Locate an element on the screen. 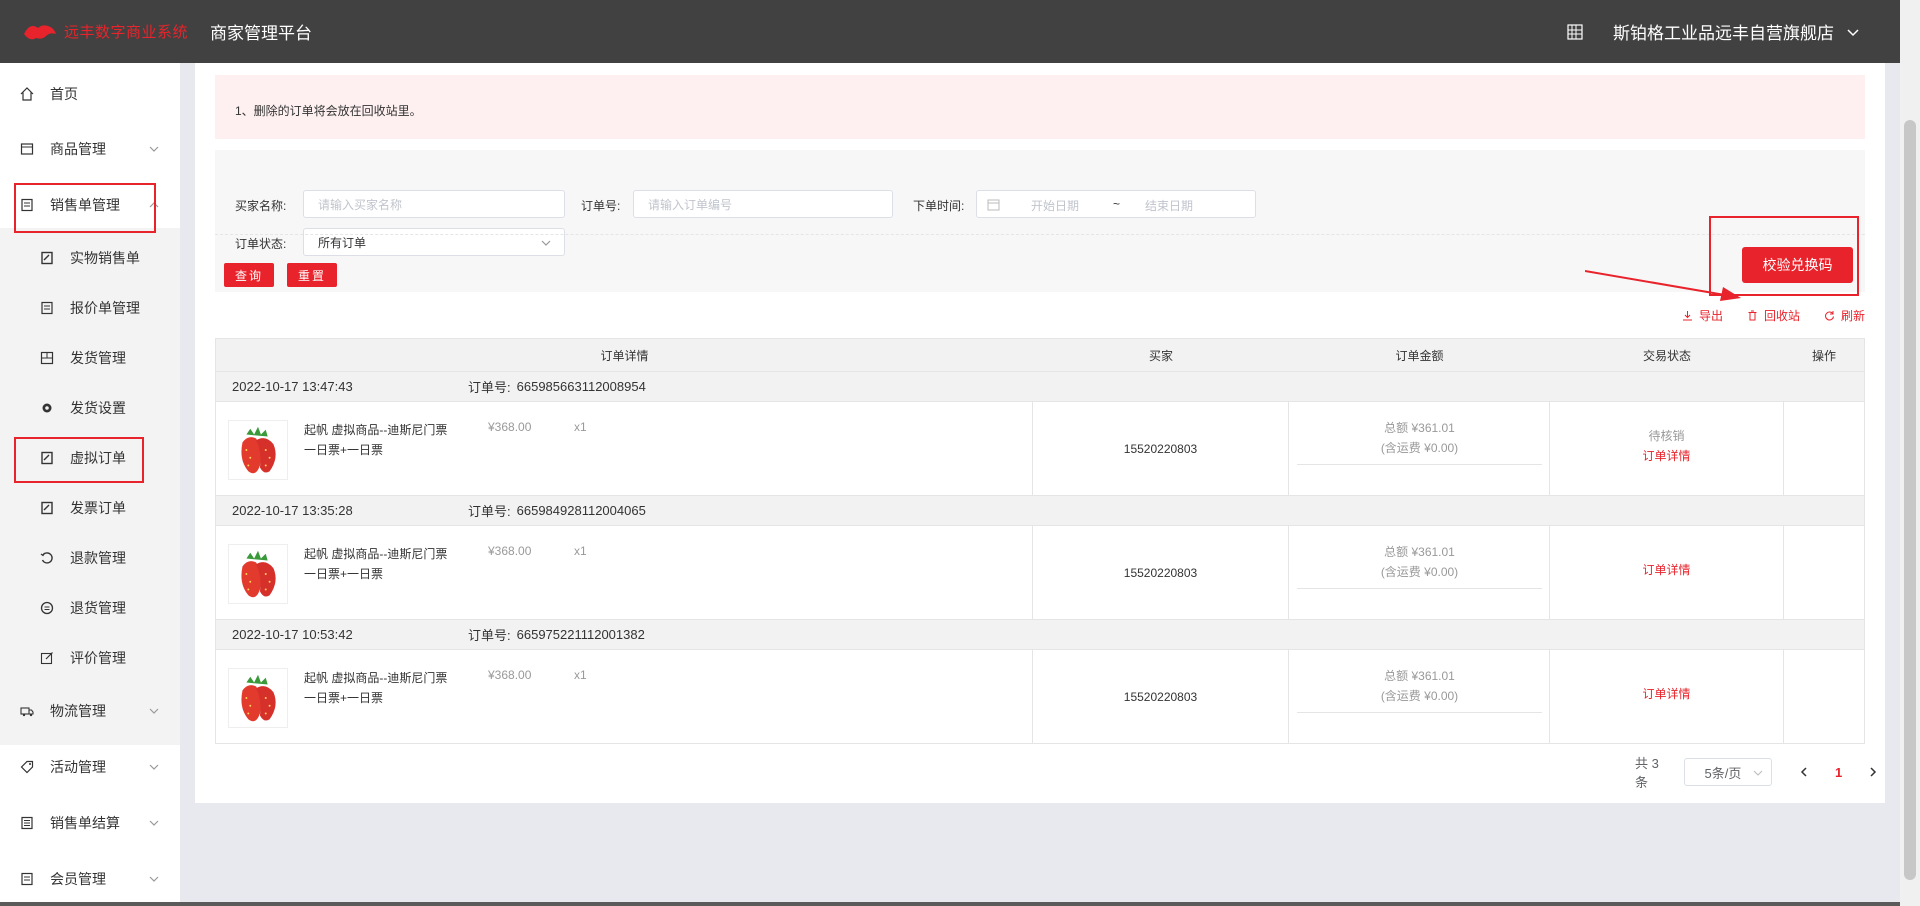 This screenshot has width=1920, height=906. sidebar-subitem-quotes: 报价单管理 is located at coordinates (90, 308).